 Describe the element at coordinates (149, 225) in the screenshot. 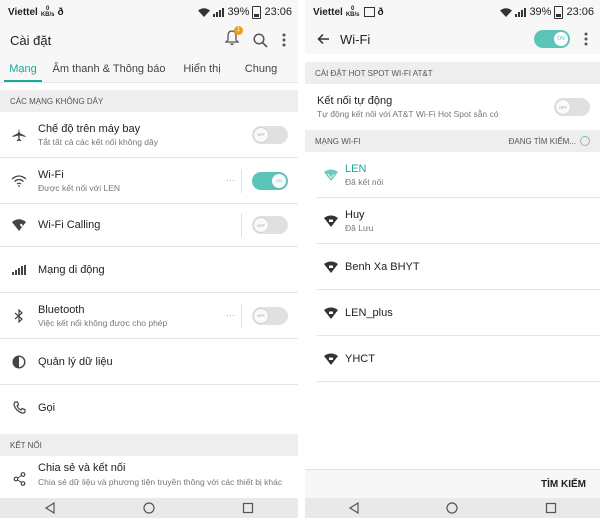

I see `wifi-calling-row: Wi-Fi Calling OFF` at that location.